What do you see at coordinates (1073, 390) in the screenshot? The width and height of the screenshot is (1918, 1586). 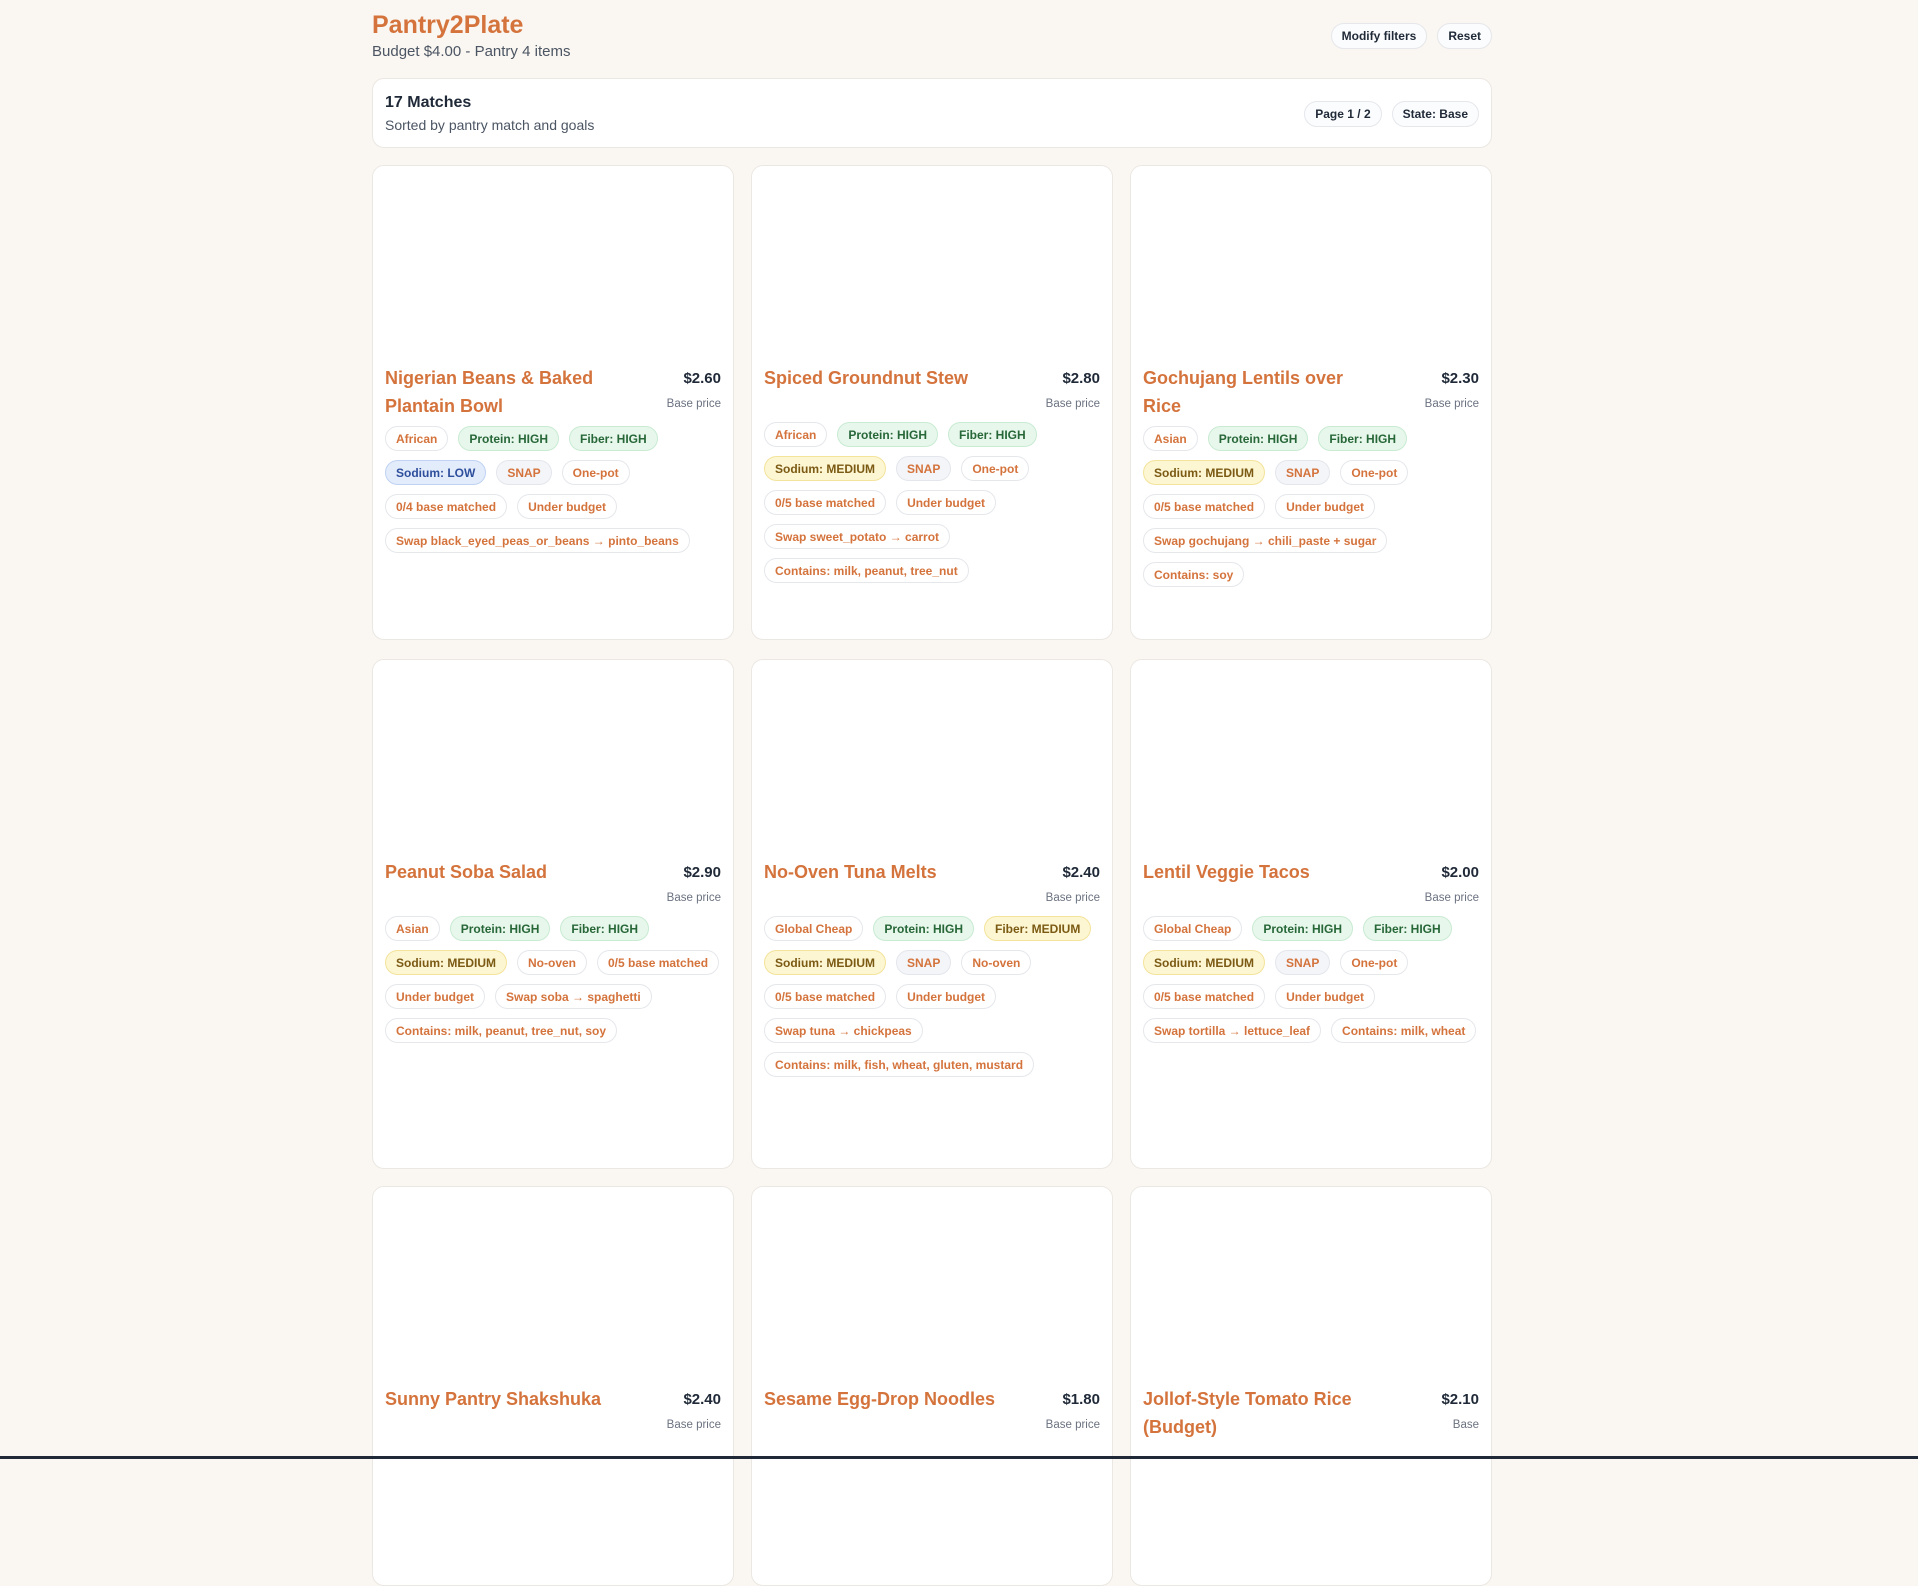 I see `price-block: $2.80 Base price` at bounding box center [1073, 390].